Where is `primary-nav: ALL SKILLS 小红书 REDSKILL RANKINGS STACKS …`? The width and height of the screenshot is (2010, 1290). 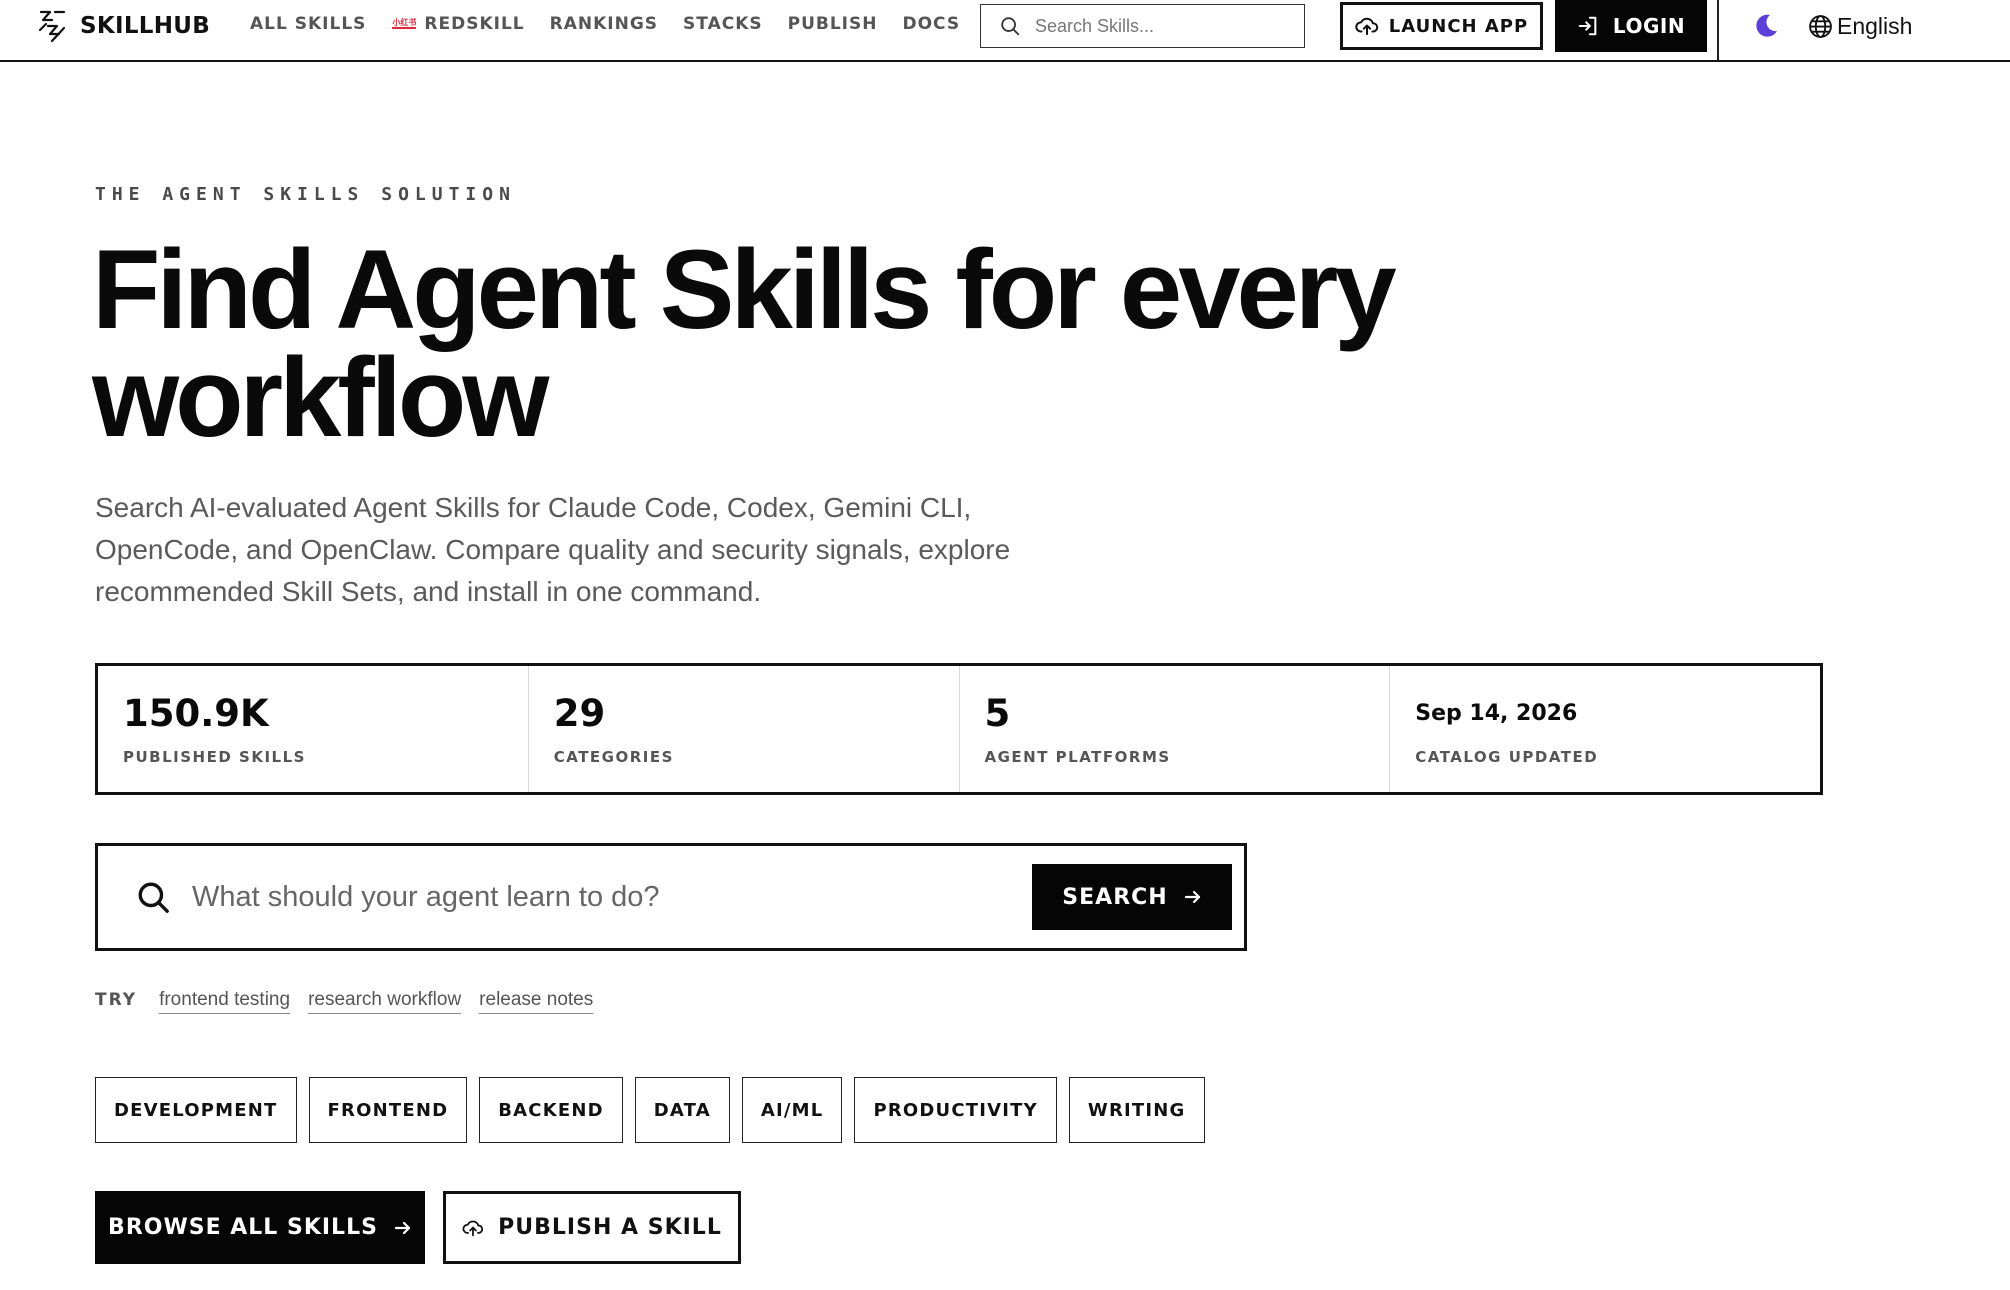 primary-nav: ALL SKILLS 小红书 REDSKILL RANKINGS STACKS … is located at coordinates (617, 24).